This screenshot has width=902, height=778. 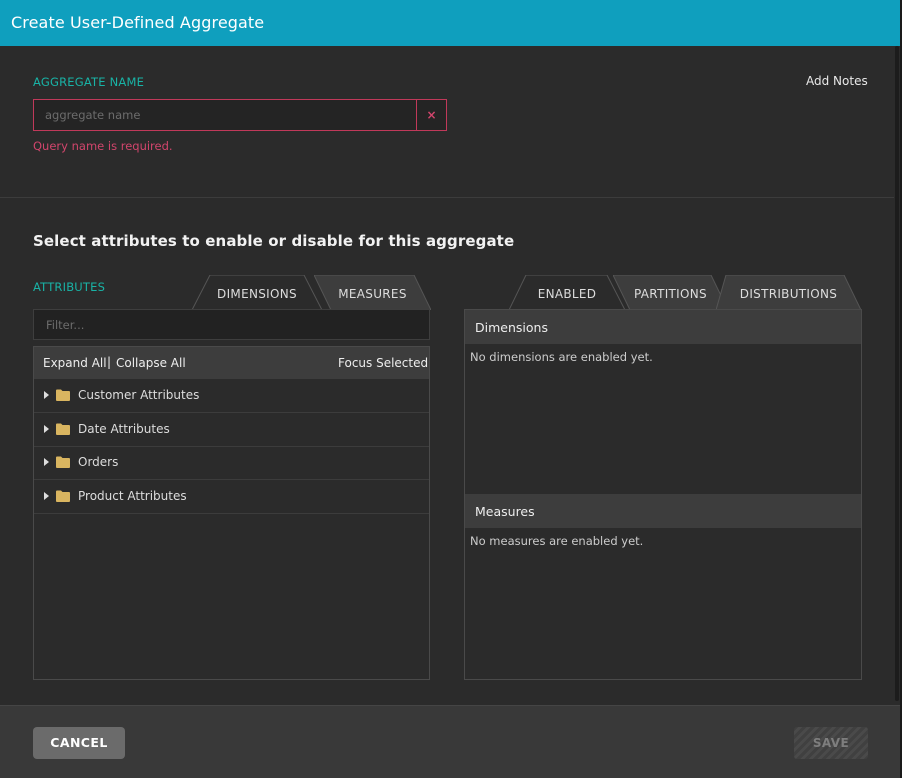 What do you see at coordinates (98, 462) in the screenshot?
I see `tree-item-label: Orders` at bounding box center [98, 462].